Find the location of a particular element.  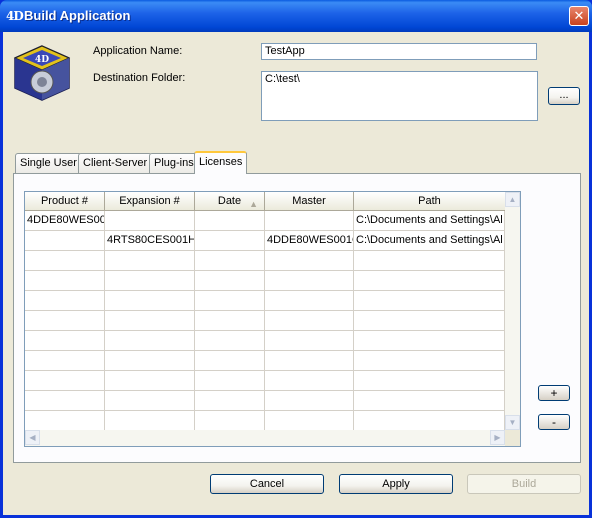

scroll-right-icon: ▶ is located at coordinates (497, 437).